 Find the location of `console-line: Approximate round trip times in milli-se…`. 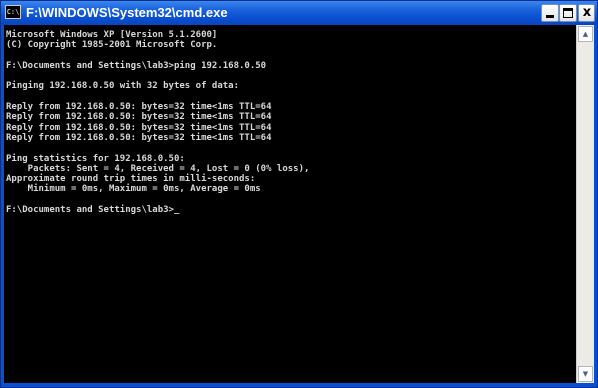

console-line: Approximate round trip times in milli-se… is located at coordinates (131, 179).